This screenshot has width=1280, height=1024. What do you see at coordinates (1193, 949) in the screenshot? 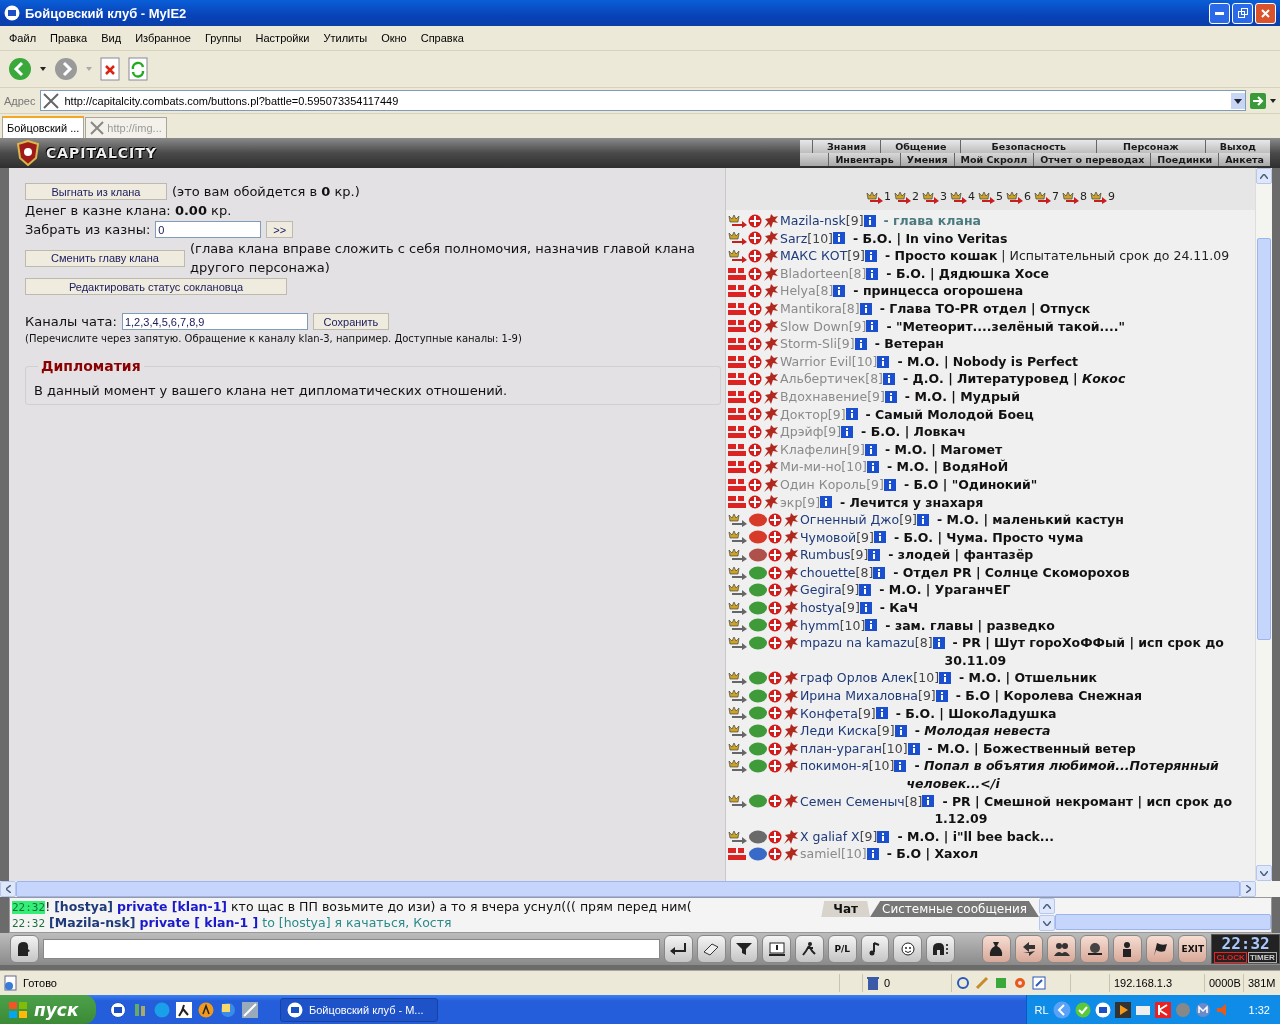
I see `tool-button: EXIT` at bounding box center [1193, 949].